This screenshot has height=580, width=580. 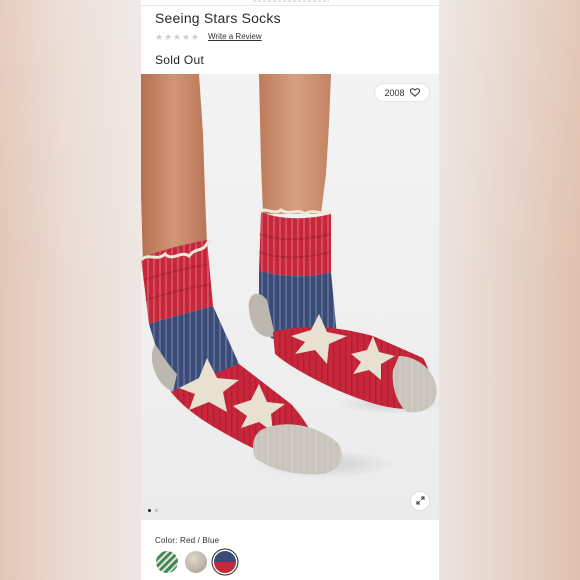 What do you see at coordinates (174, 171) in the screenshot?
I see `left-leg` at bounding box center [174, 171].